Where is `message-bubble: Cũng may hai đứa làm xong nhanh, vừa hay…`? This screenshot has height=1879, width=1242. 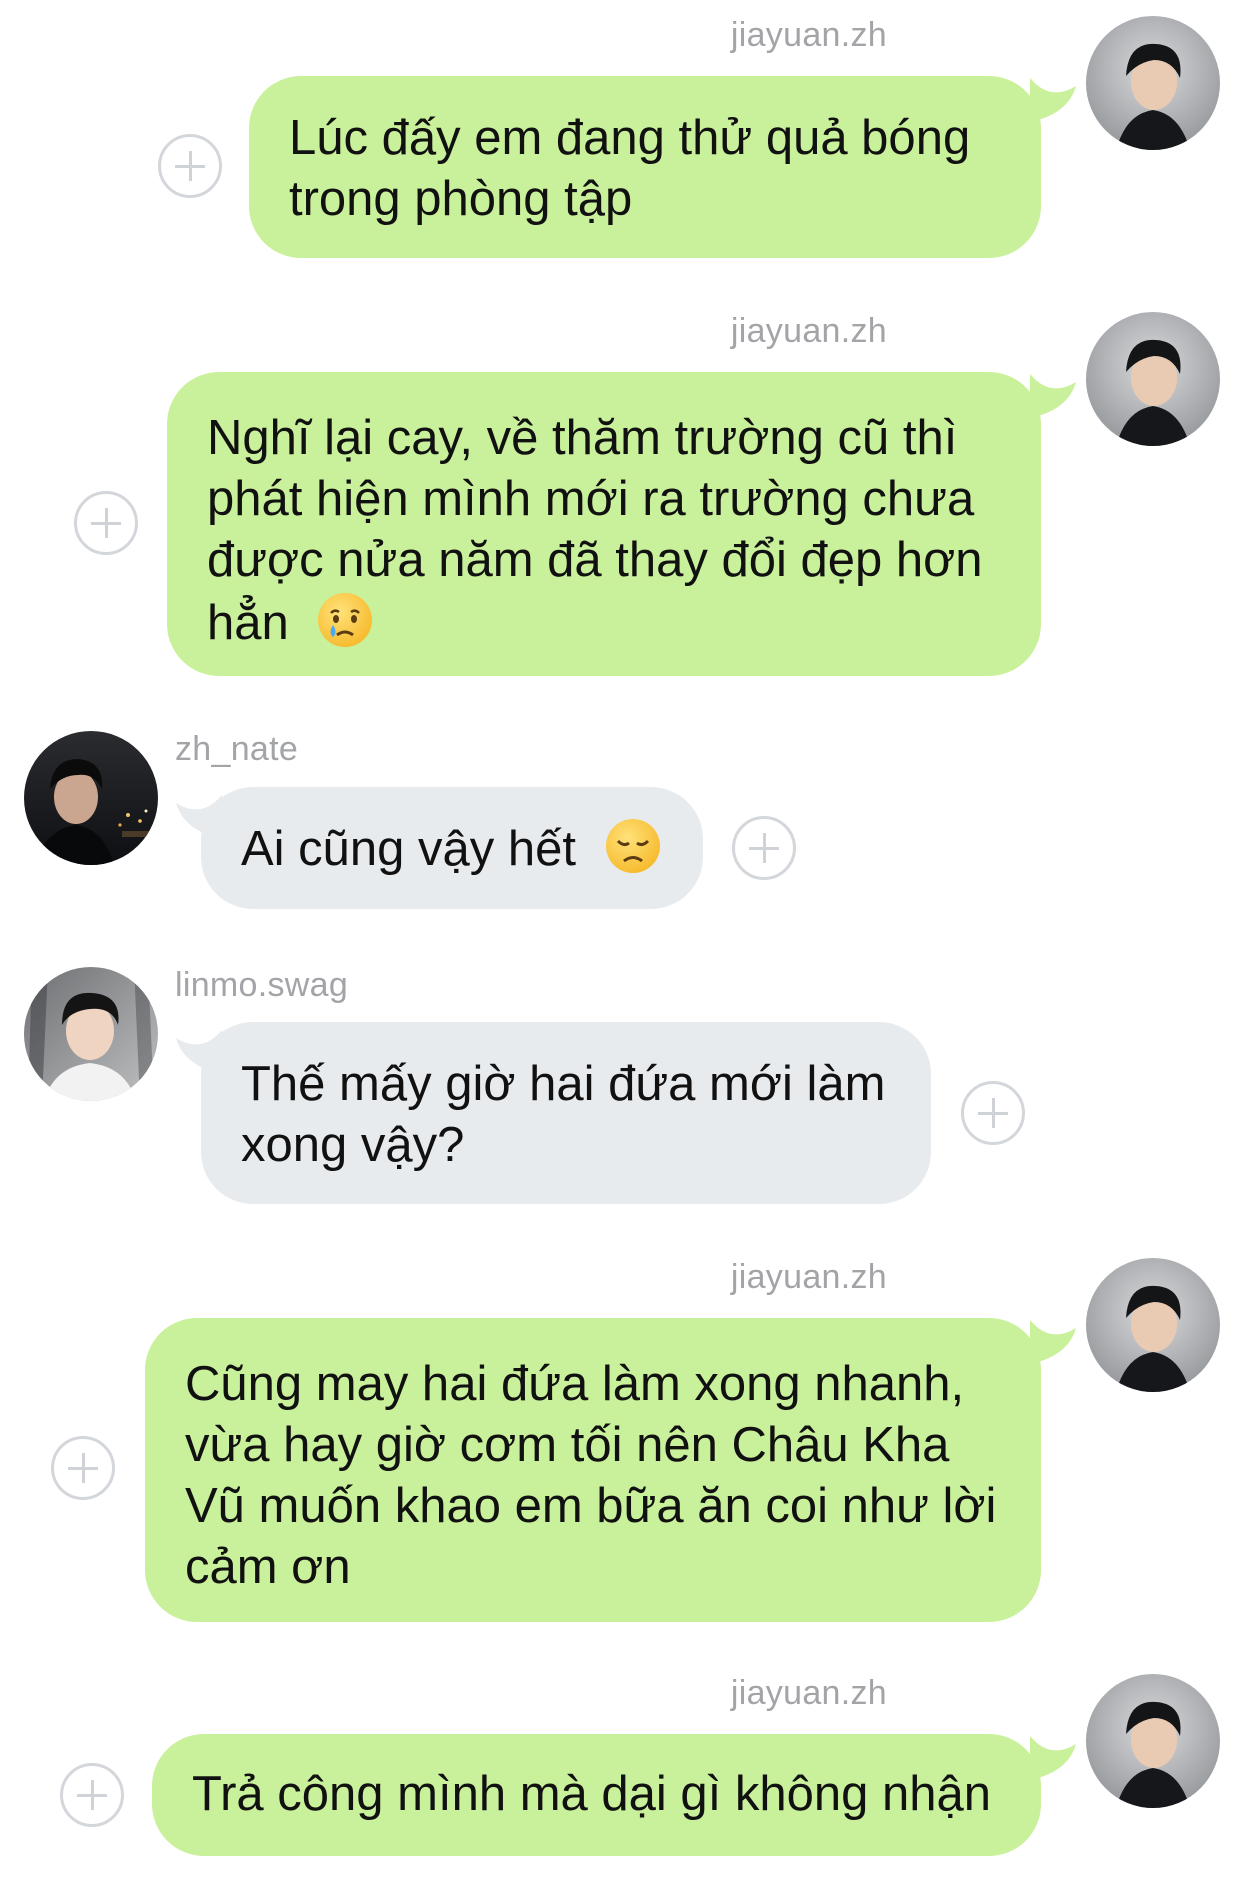 message-bubble: Cũng may hai đứa làm xong nhanh, vừa hay… is located at coordinates (593, 1470).